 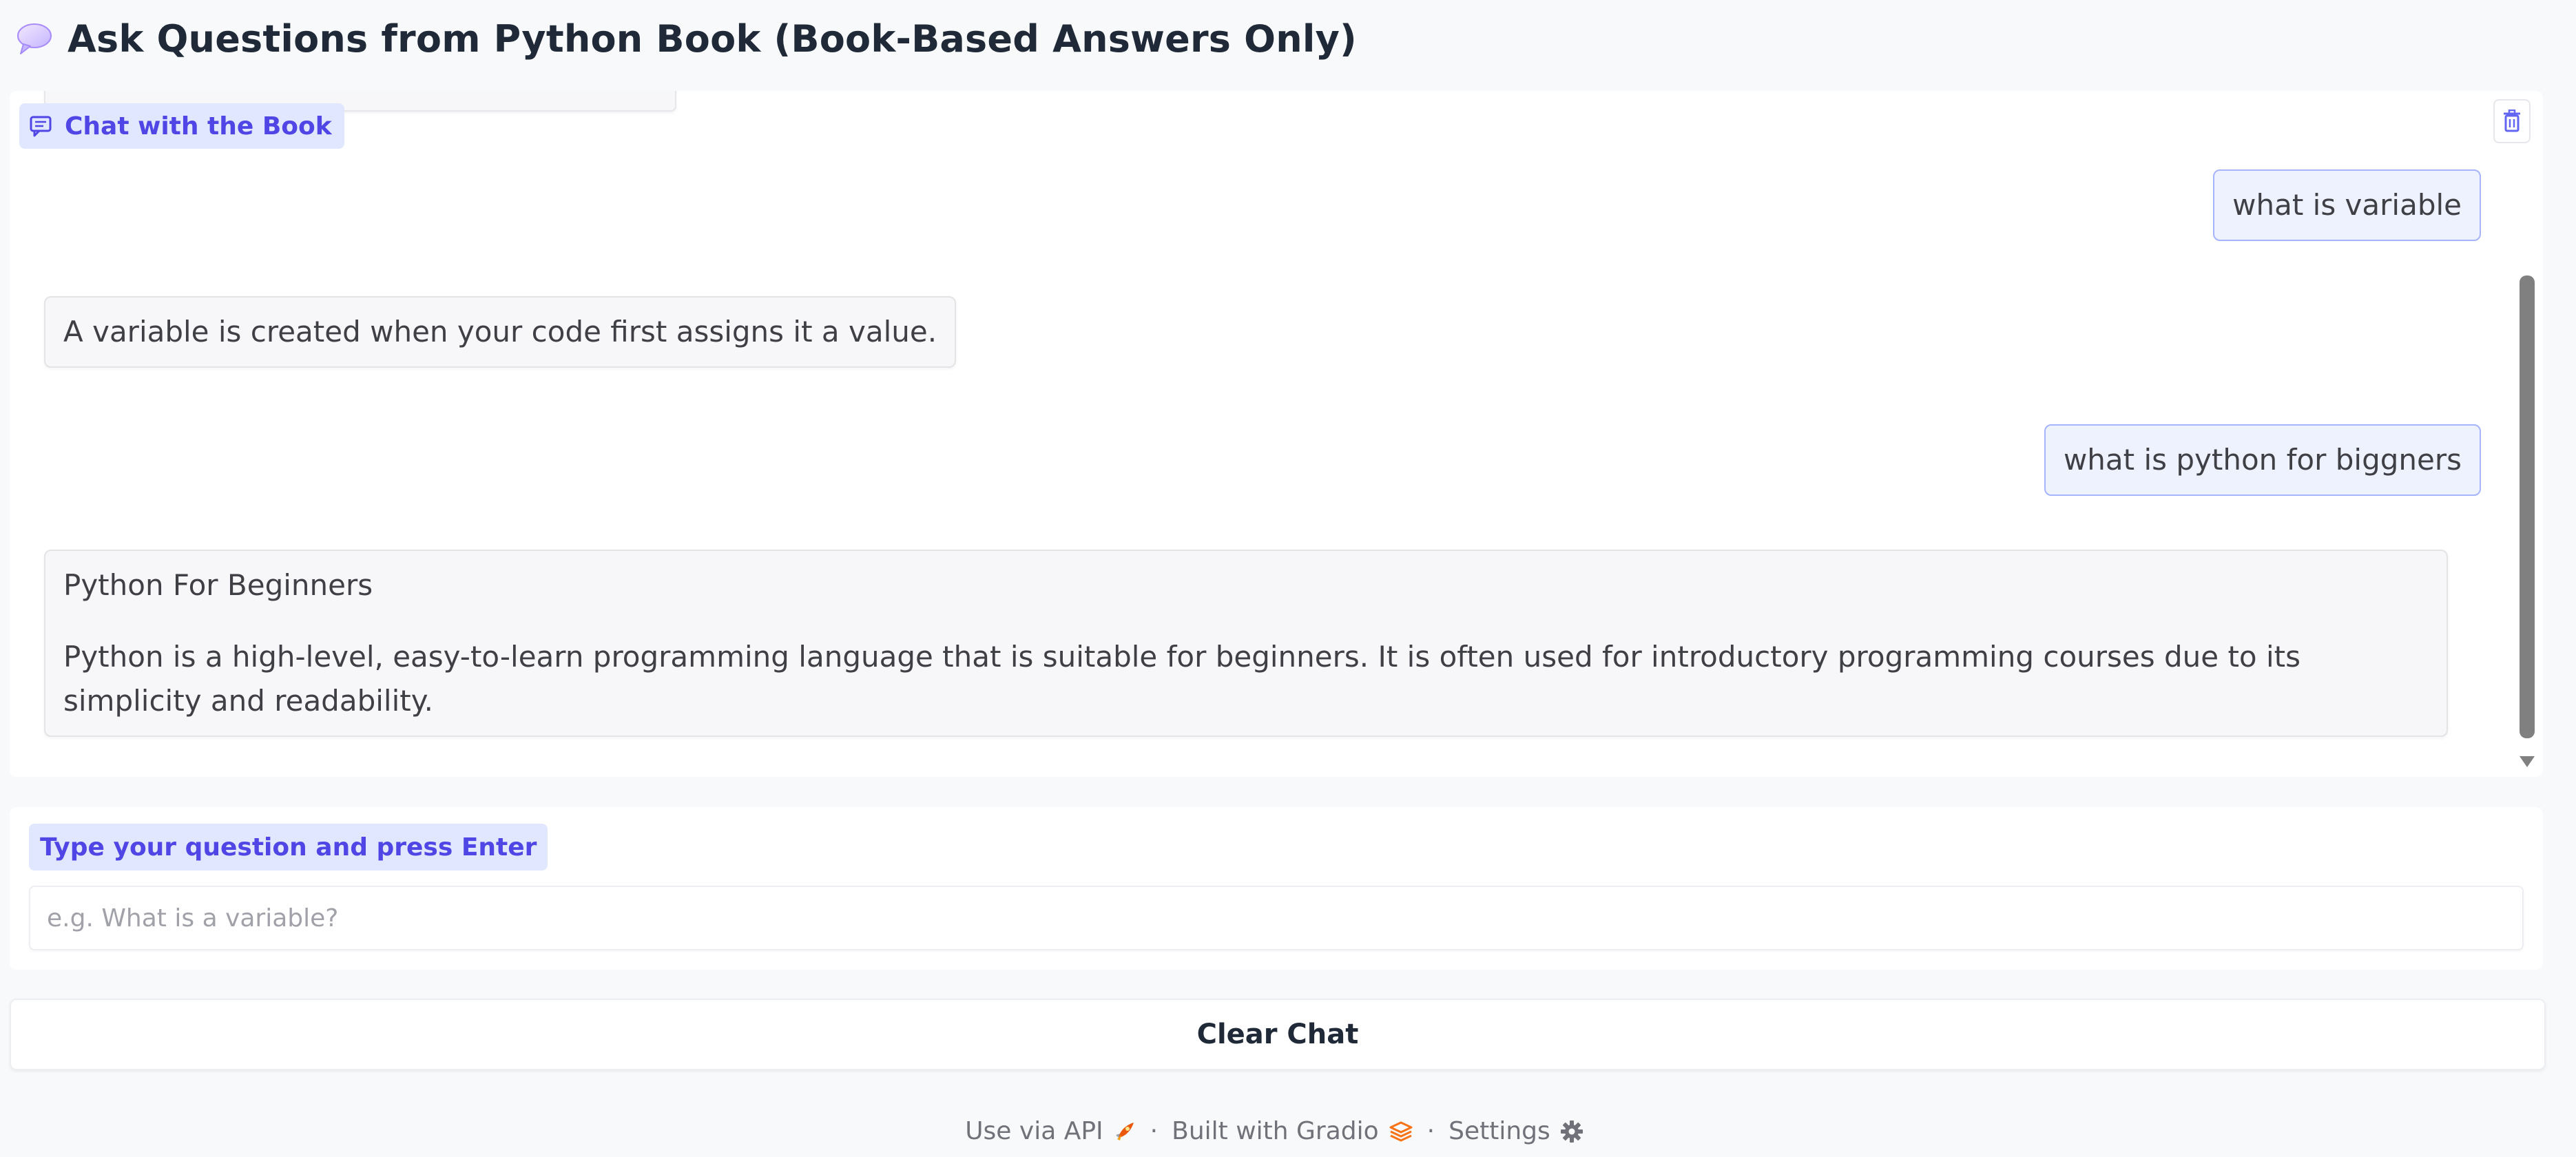 I want to click on built-with-gradio-label: Built with Gradio, so click(x=1275, y=1131).